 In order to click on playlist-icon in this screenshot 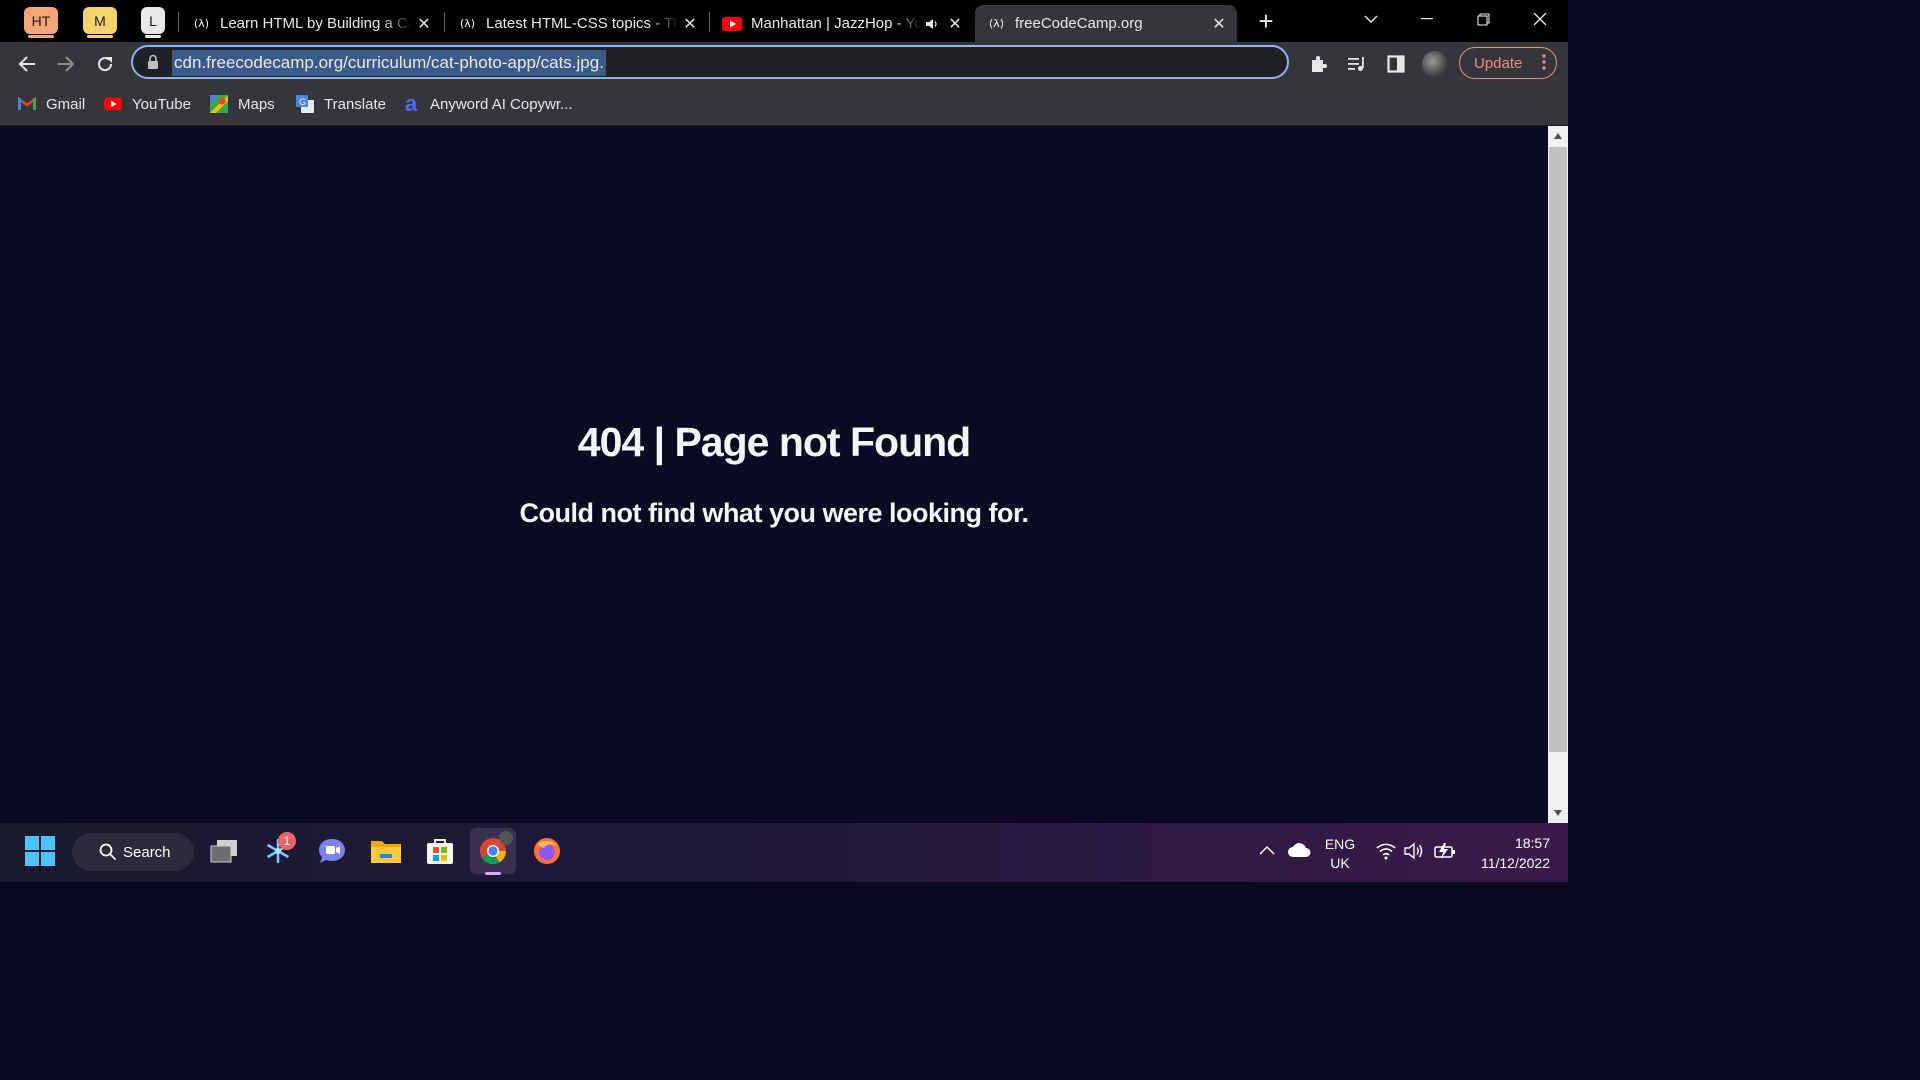, I will do `click(1356, 64)`.